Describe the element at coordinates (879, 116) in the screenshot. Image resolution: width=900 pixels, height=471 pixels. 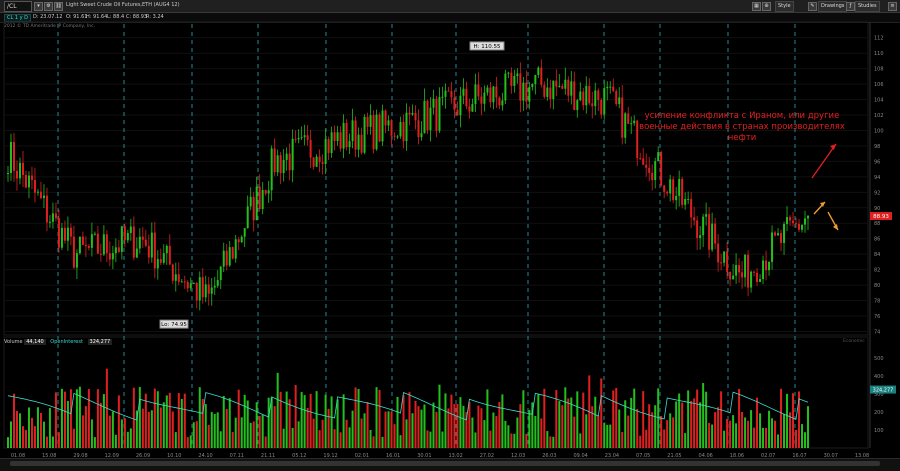
I see `price-axis-tick: 102` at that location.